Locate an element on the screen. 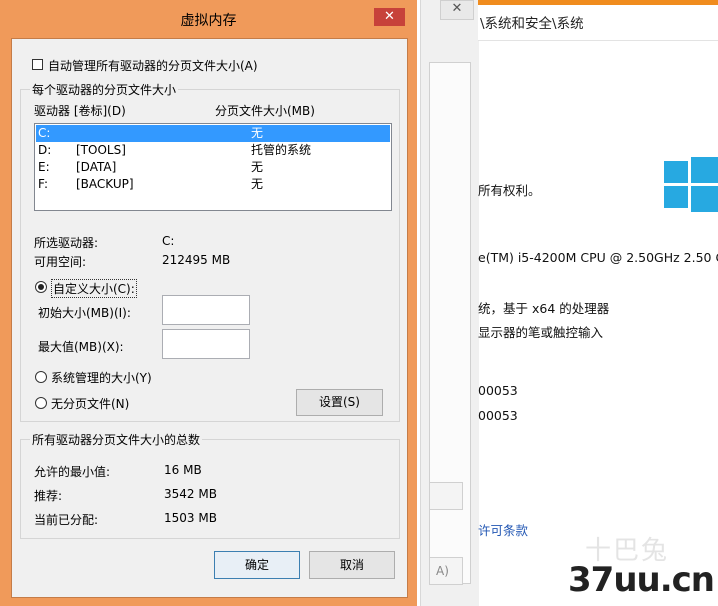  max-size-label: 最大值(MB)(X): is located at coordinates (81, 347).